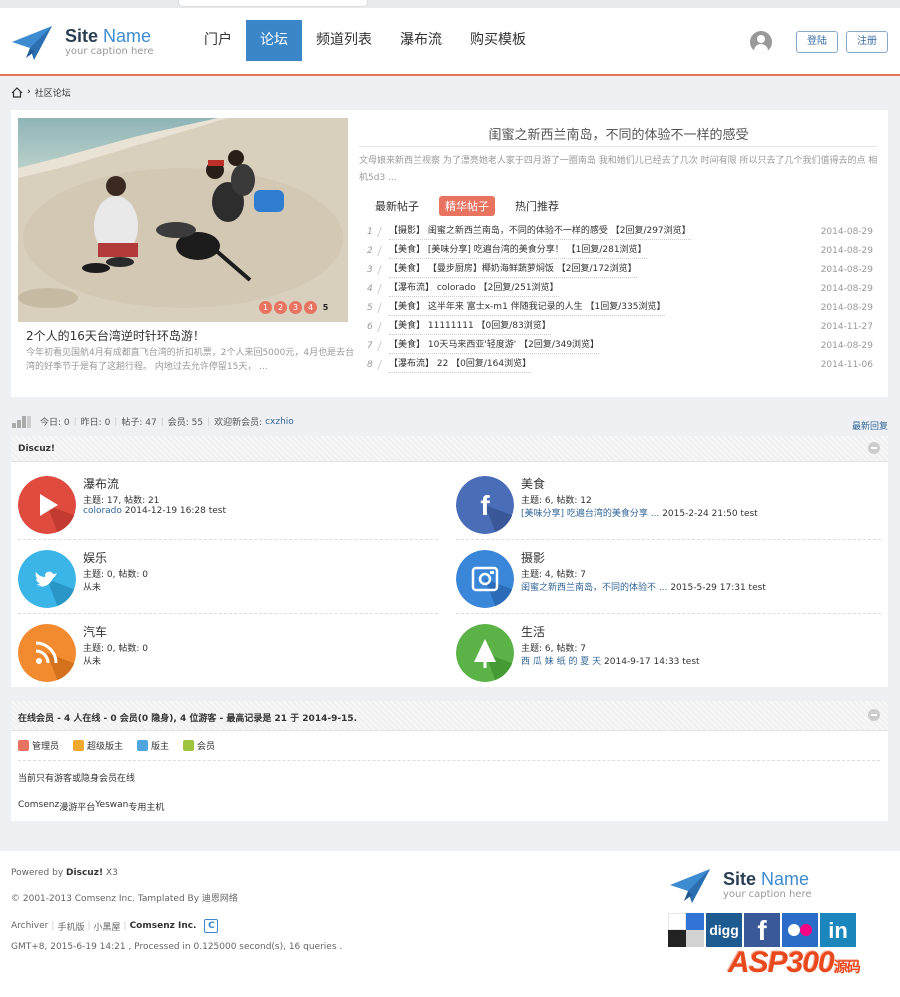 The height and width of the screenshot is (997, 900). I want to click on comsenz-logo-icon: C, so click(211, 926).